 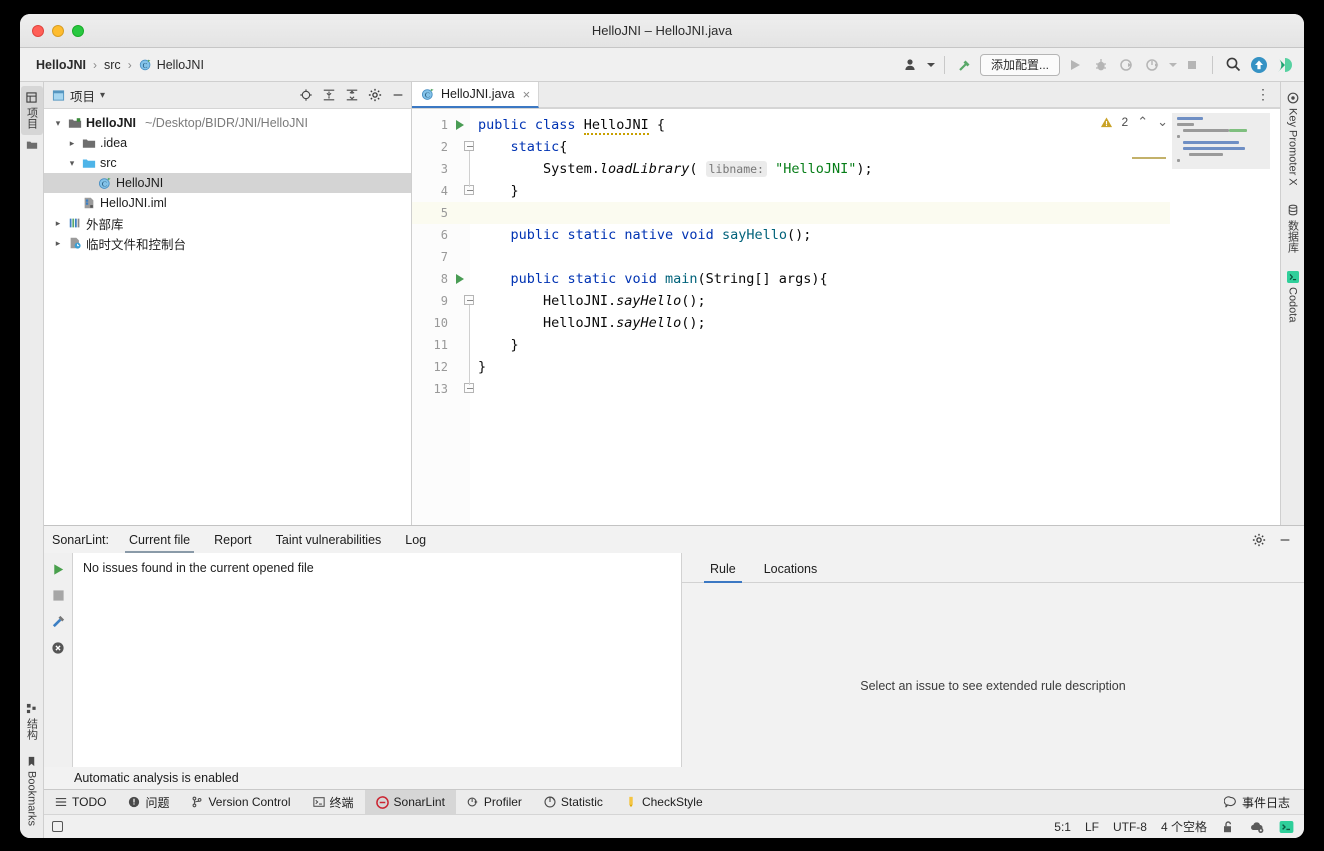 What do you see at coordinates (1263, 802) in the screenshot?
I see `event-log-button: 事件日志` at bounding box center [1263, 802].